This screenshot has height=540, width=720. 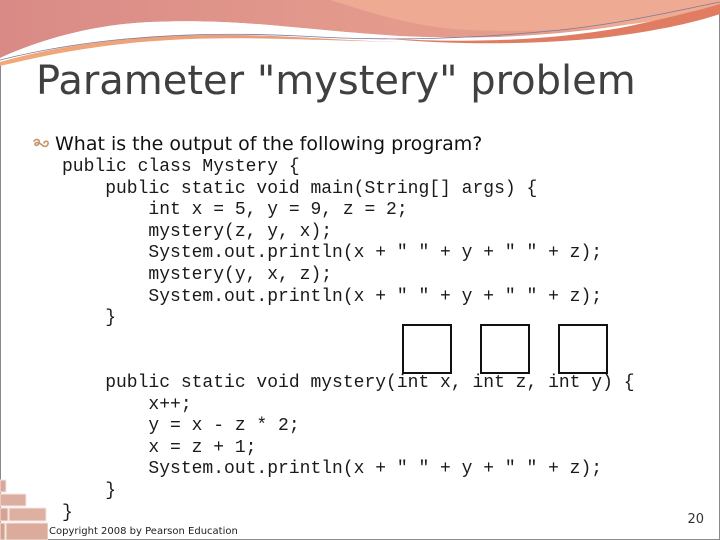 I want to click on code-line: x = z + 1;, so click(x=159, y=447).